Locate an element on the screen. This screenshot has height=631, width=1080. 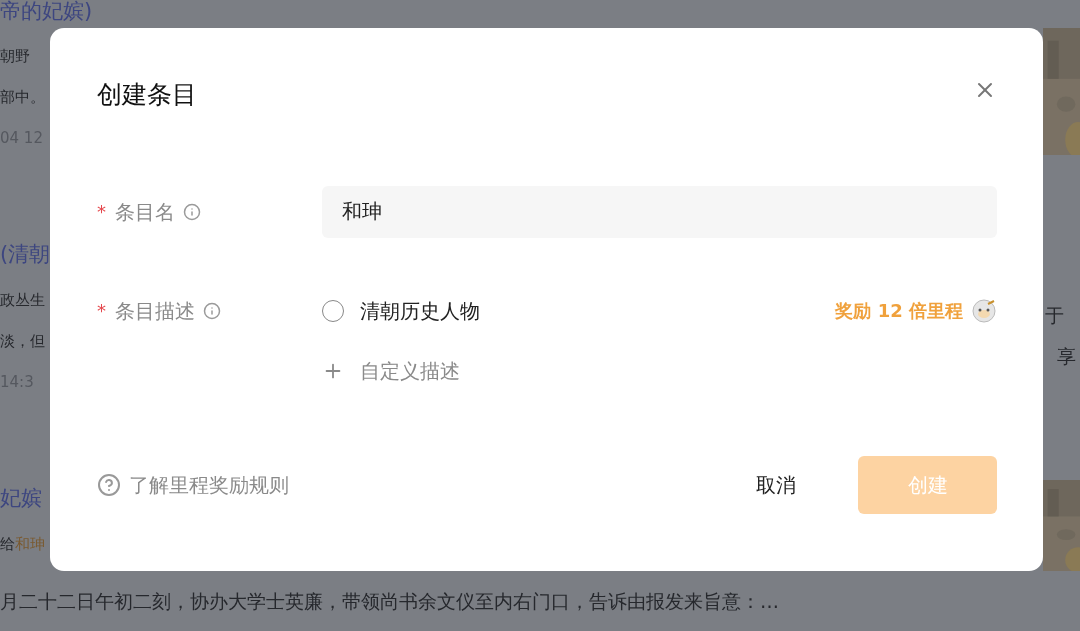
field-label: 条目描述 is located at coordinates (155, 311).